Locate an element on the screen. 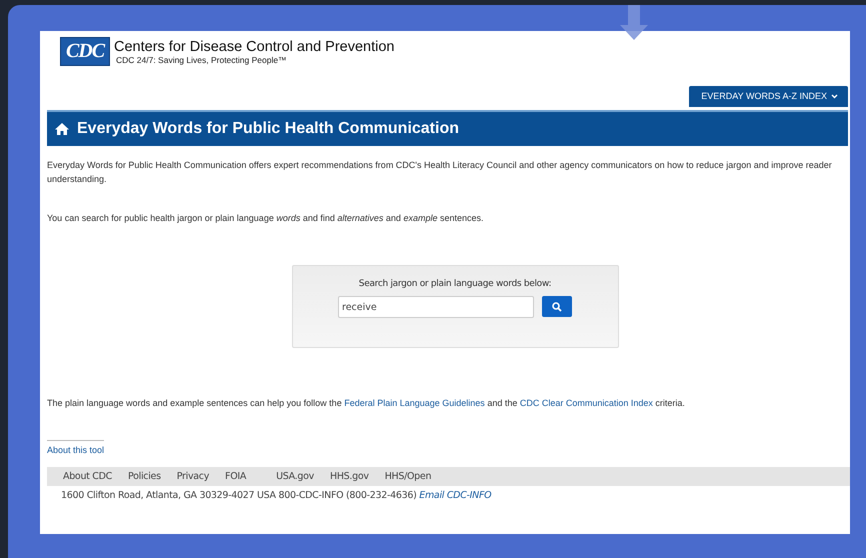 The width and height of the screenshot is (866, 558). guideline-link: CDC Clear Communication Index is located at coordinates (586, 403).